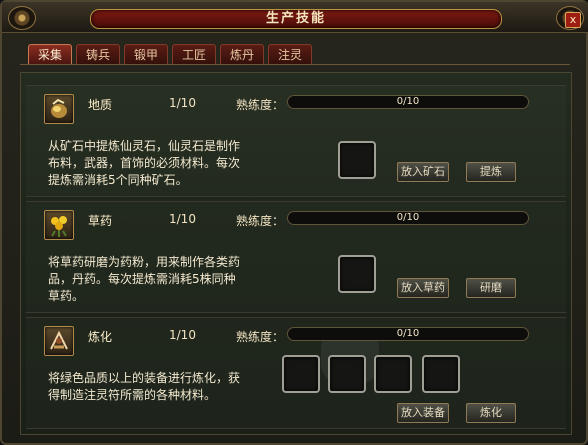 This screenshot has width=588, height=445. What do you see at coordinates (118, 180) in the screenshot?
I see `description-line: 提炼需消耗5个同种矿石。` at bounding box center [118, 180].